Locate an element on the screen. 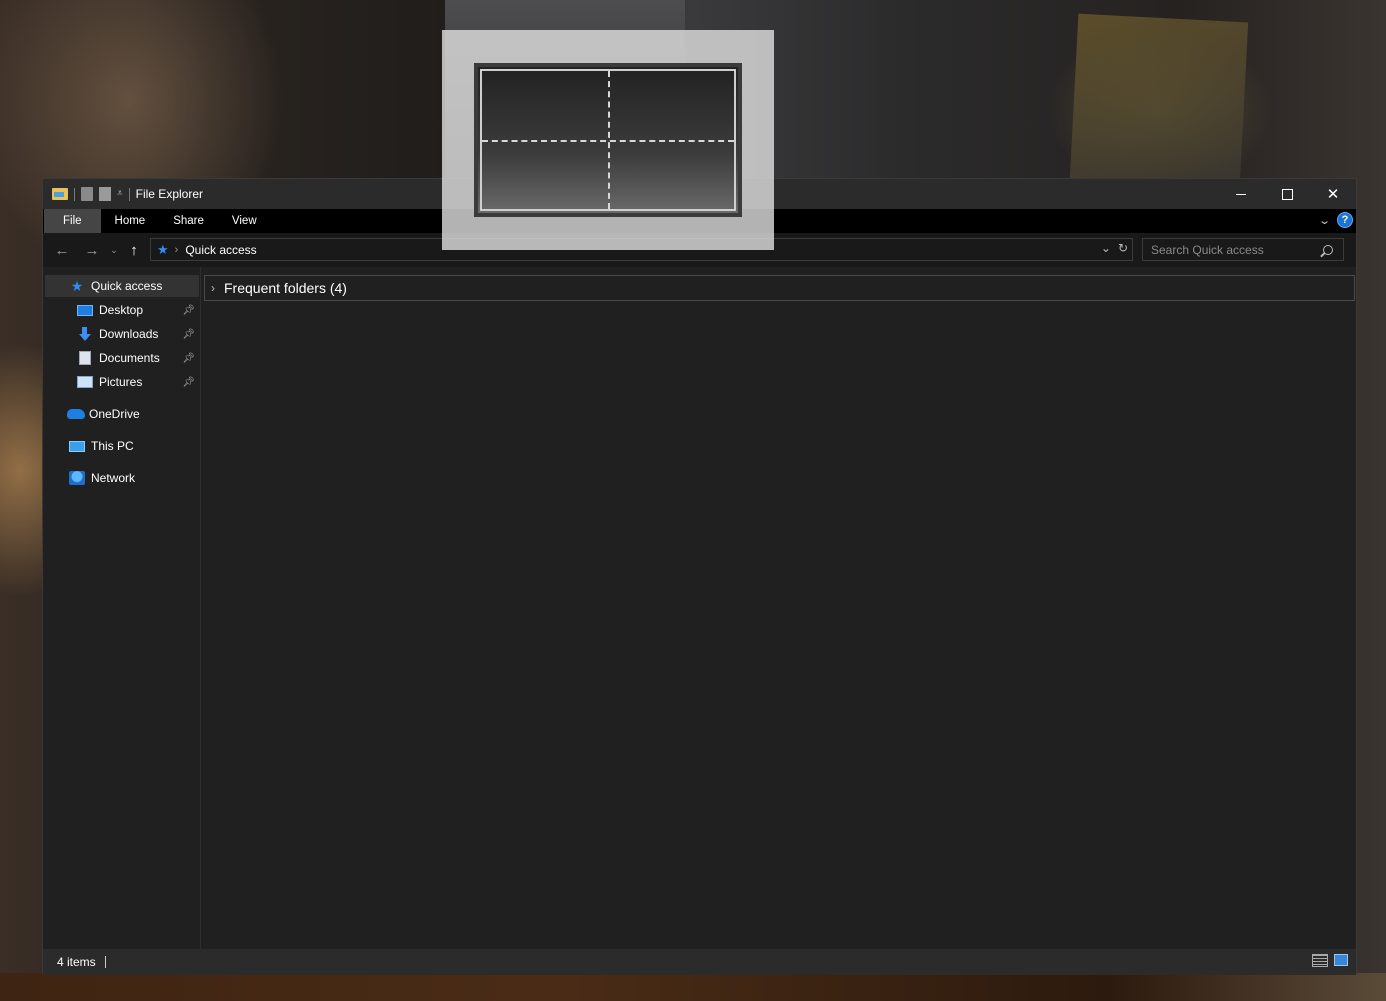 Image resolution: width=1386 pixels, height=1001 pixels. sidebar-item-label: Quick access is located at coordinates (127, 286).